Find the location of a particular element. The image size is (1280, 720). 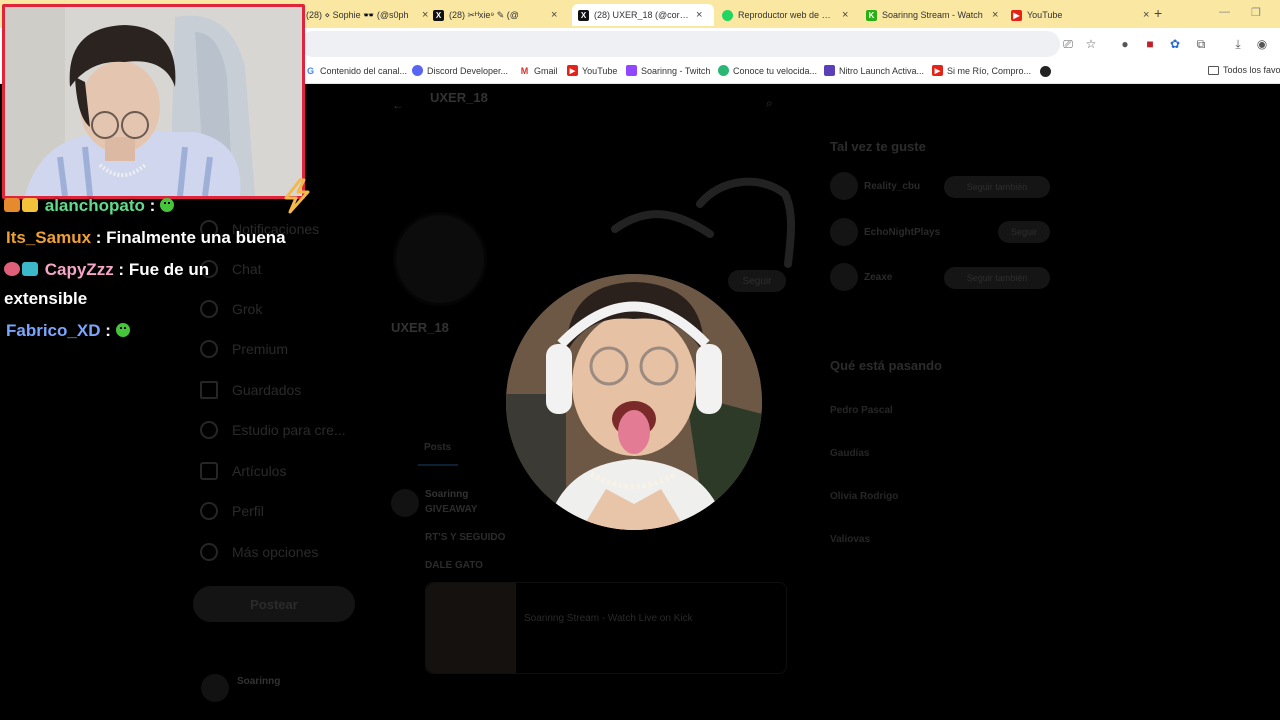

reaction-cam is located at coordinates (634, 402).